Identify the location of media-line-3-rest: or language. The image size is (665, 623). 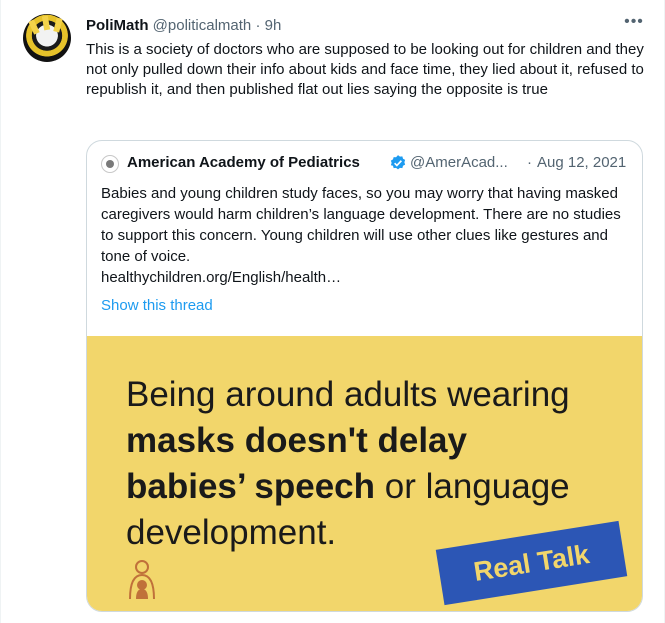
(472, 486).